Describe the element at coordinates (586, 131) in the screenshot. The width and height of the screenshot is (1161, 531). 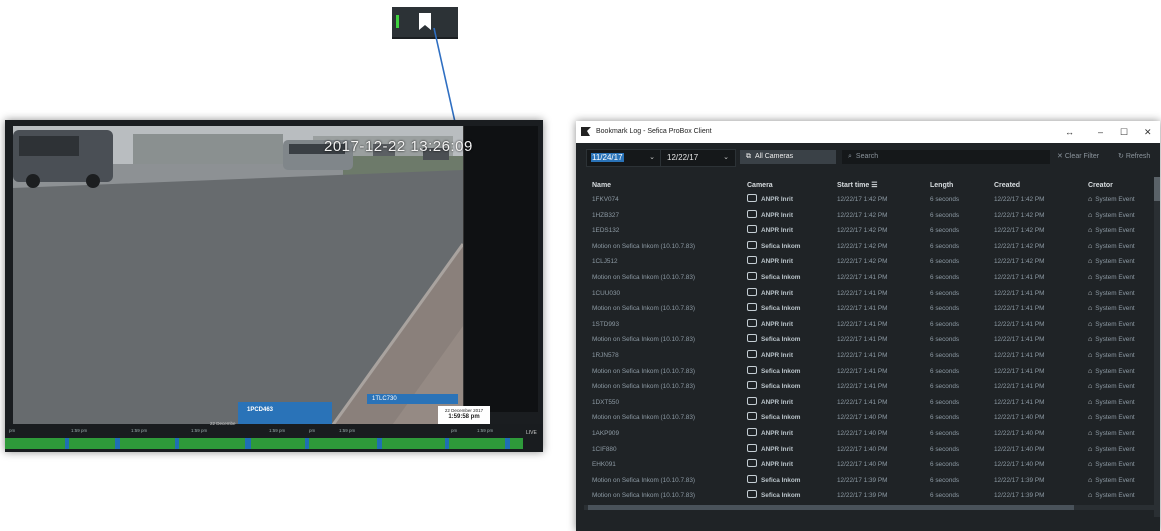
I see `app-logo-icon` at that location.